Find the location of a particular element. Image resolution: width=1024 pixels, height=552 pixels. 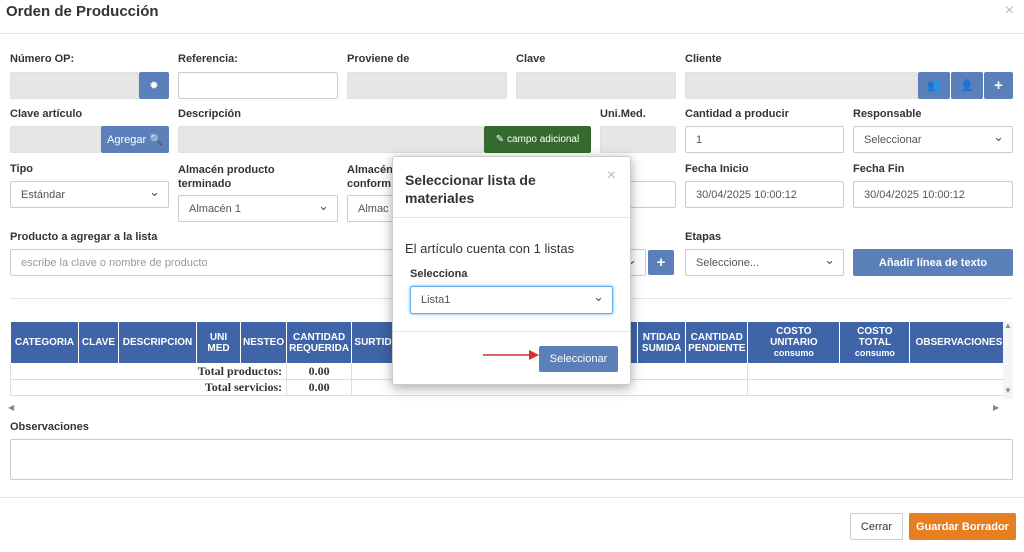

agregar-label: Agregar is located at coordinates (127, 139).